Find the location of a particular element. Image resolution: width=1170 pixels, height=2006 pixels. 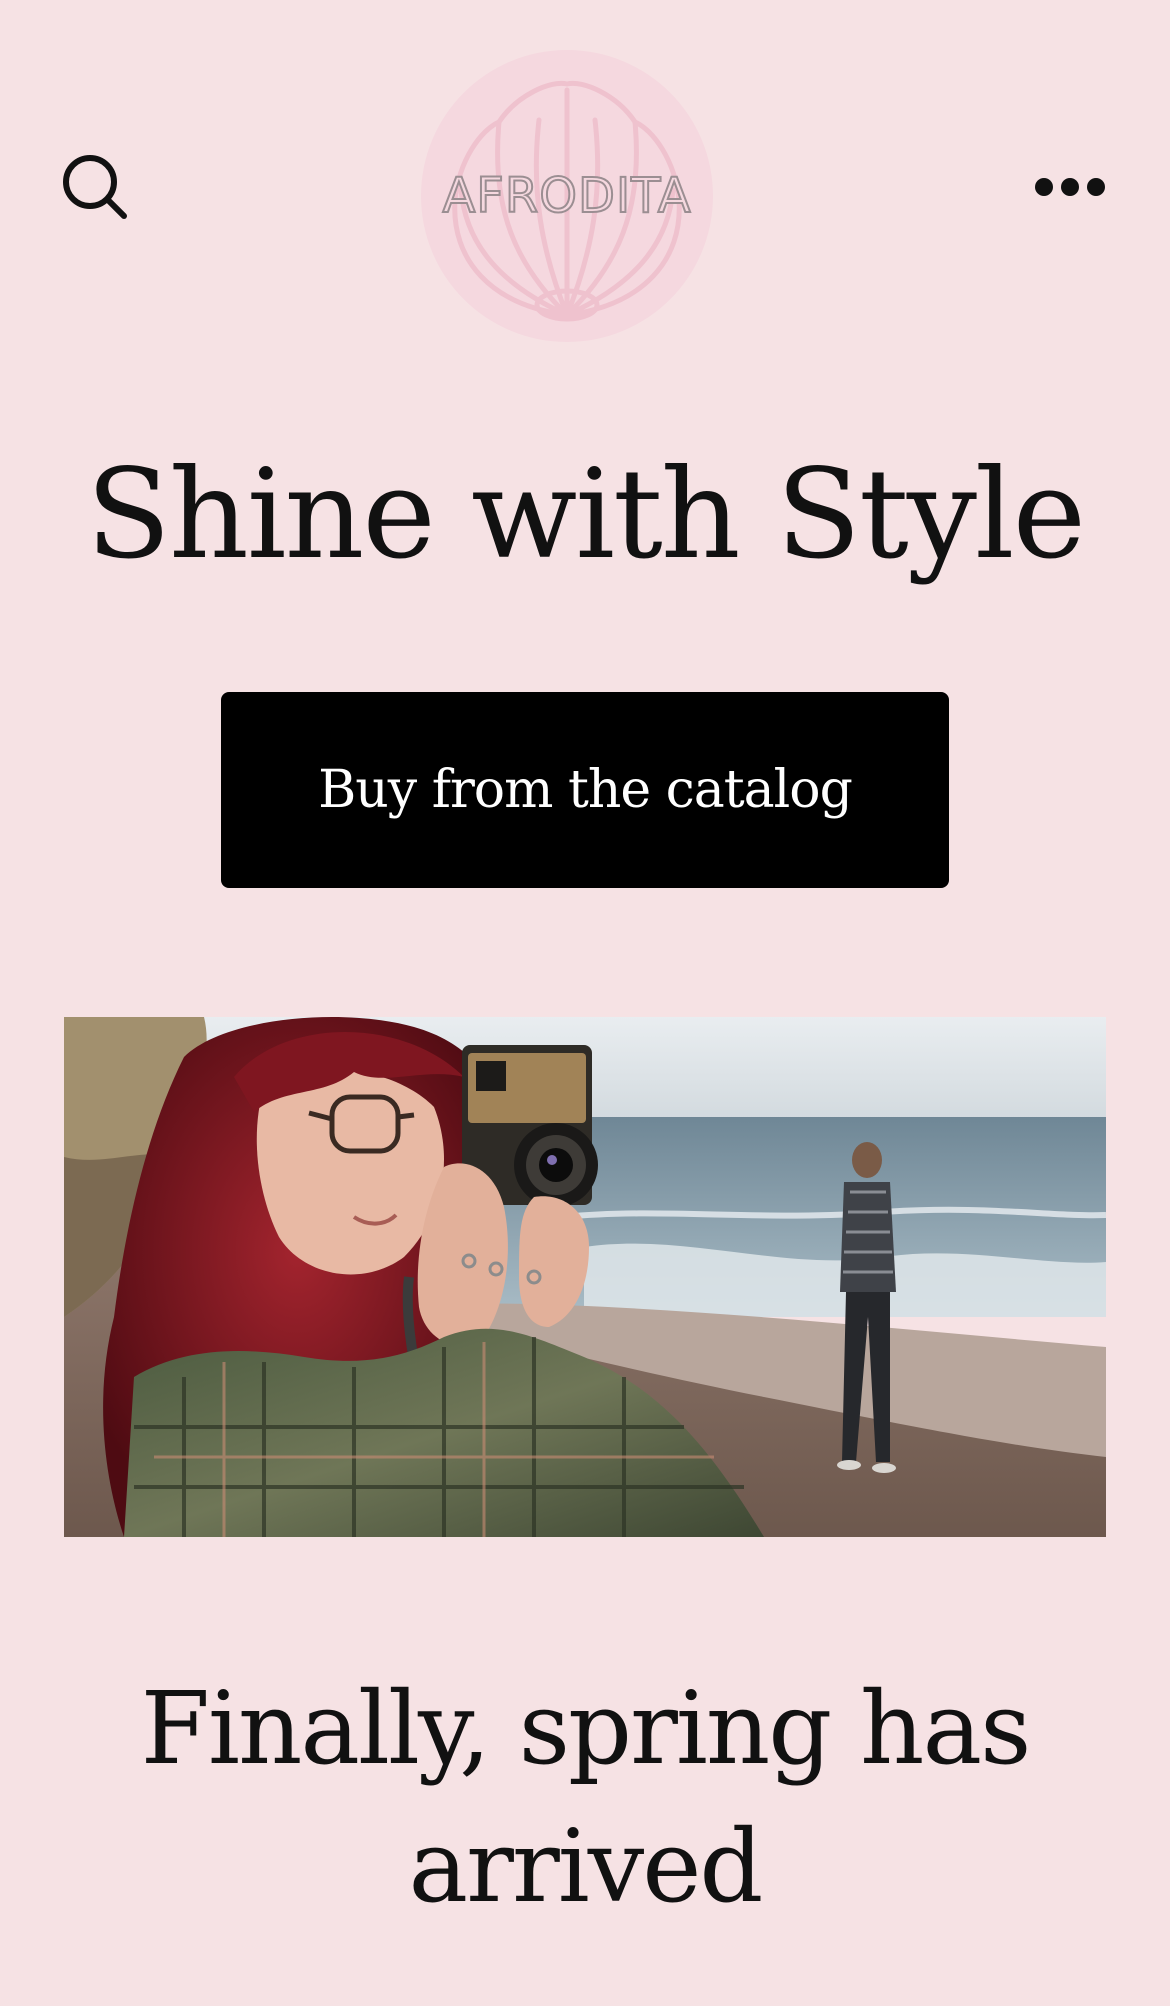

search-button is located at coordinates (94, 186).